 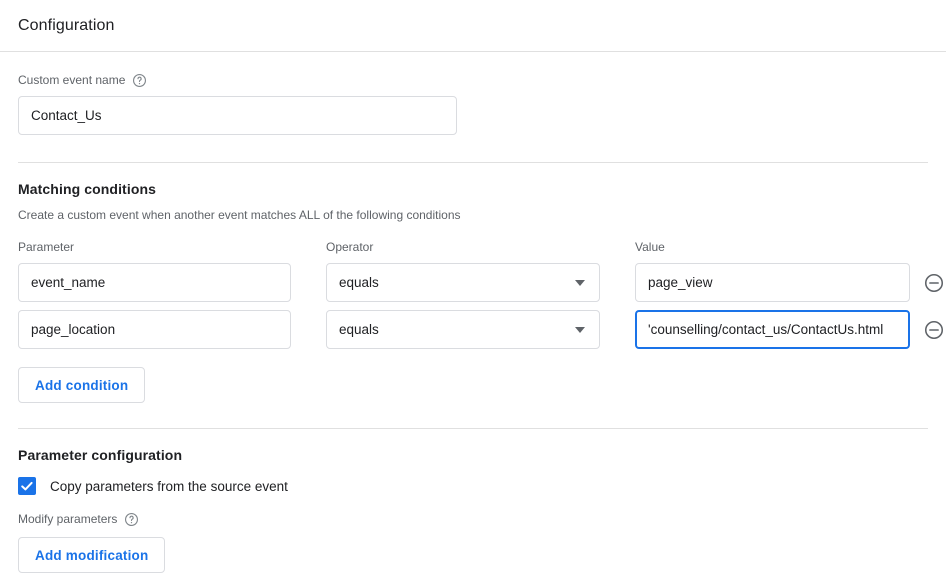 I want to click on custom-event-name-label: Custom event name, so click(x=473, y=80).